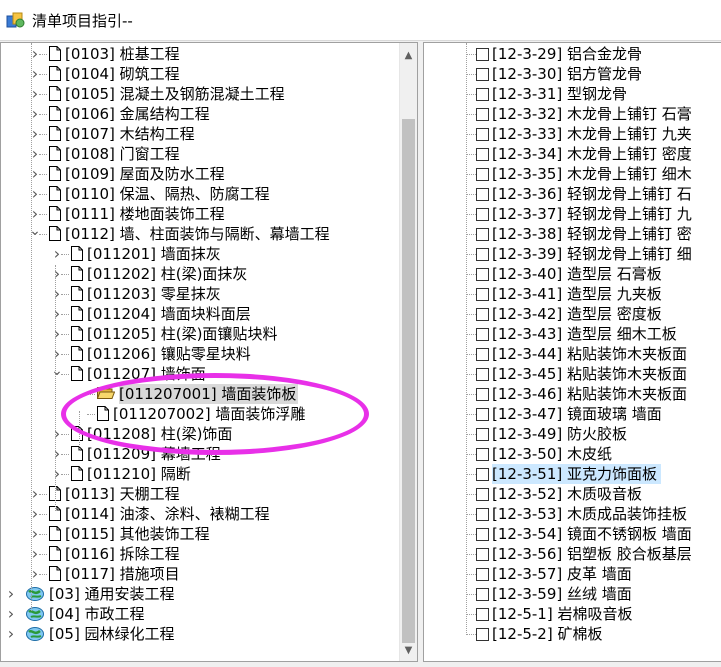 Image resolution: width=721 pixels, height=667 pixels. I want to click on tree-row: › [0111] 楼地面装饰工程, so click(200, 214).